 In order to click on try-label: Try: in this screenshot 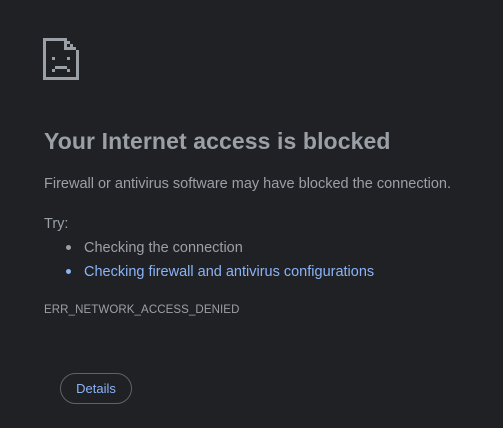, I will do `click(56, 224)`.